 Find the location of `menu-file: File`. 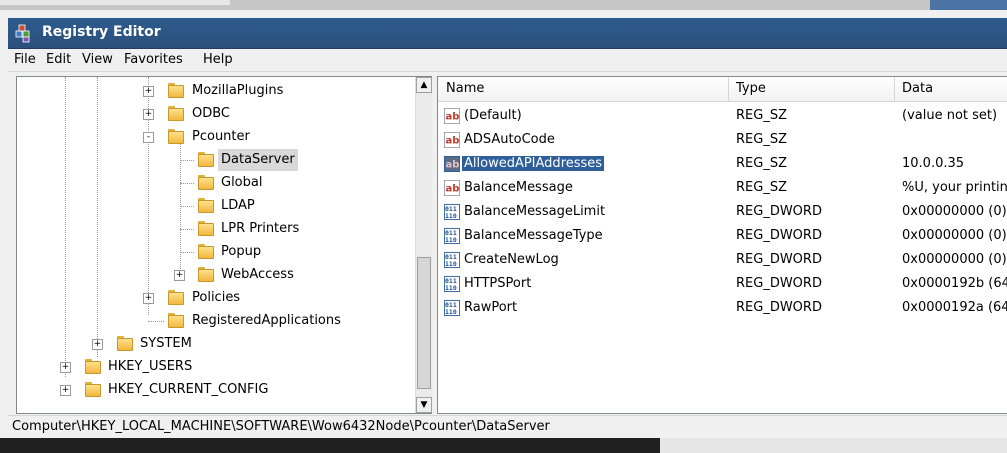

menu-file: File is located at coordinates (25, 59).